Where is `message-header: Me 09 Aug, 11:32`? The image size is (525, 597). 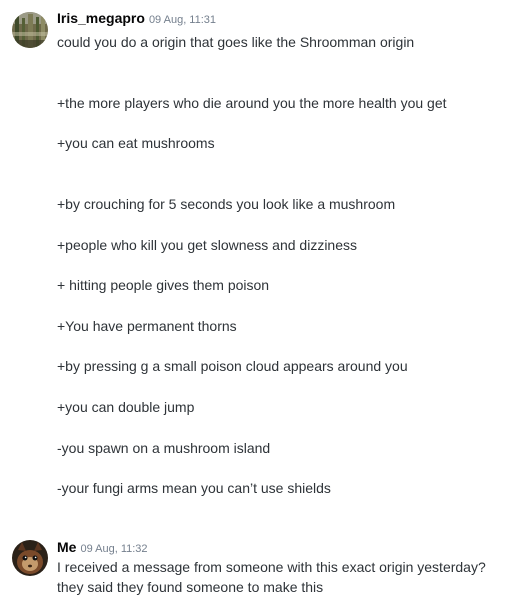
message-header: Me 09 Aug, 11:32 is located at coordinates (102, 548).